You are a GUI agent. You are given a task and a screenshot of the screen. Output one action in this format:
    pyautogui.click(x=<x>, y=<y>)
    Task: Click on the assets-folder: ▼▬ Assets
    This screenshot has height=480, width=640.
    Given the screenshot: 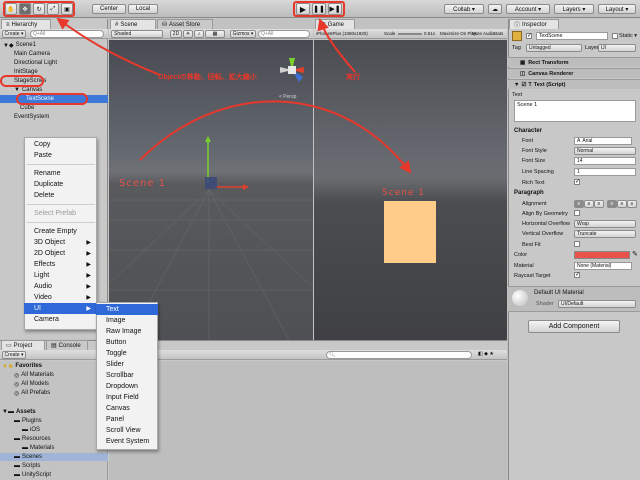 What is the action you would take?
    pyautogui.click(x=54, y=412)
    